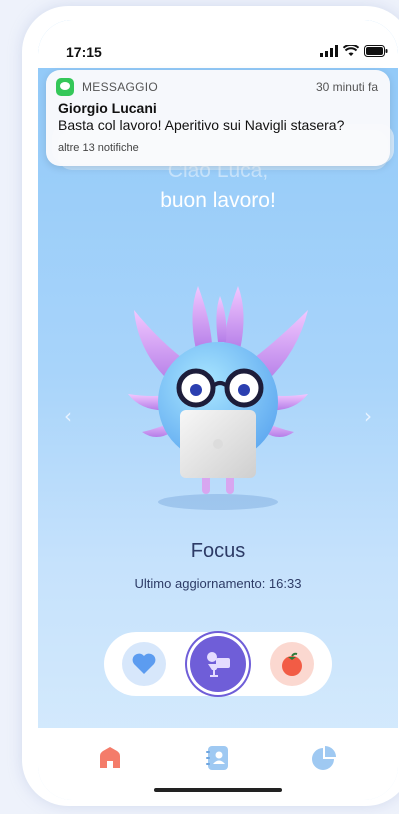 This screenshot has height=814, width=399. I want to click on home-indicator, so click(218, 790).